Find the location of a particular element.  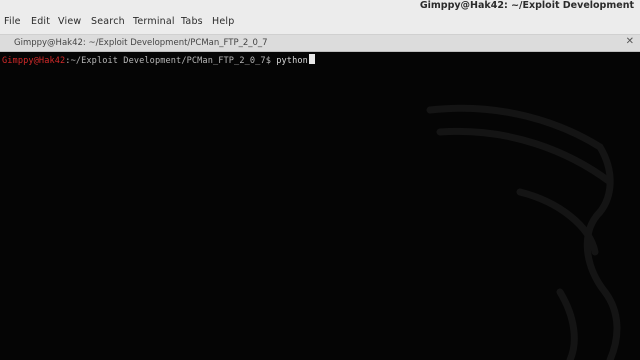

menu-terminal: Terminal is located at coordinates (154, 21).